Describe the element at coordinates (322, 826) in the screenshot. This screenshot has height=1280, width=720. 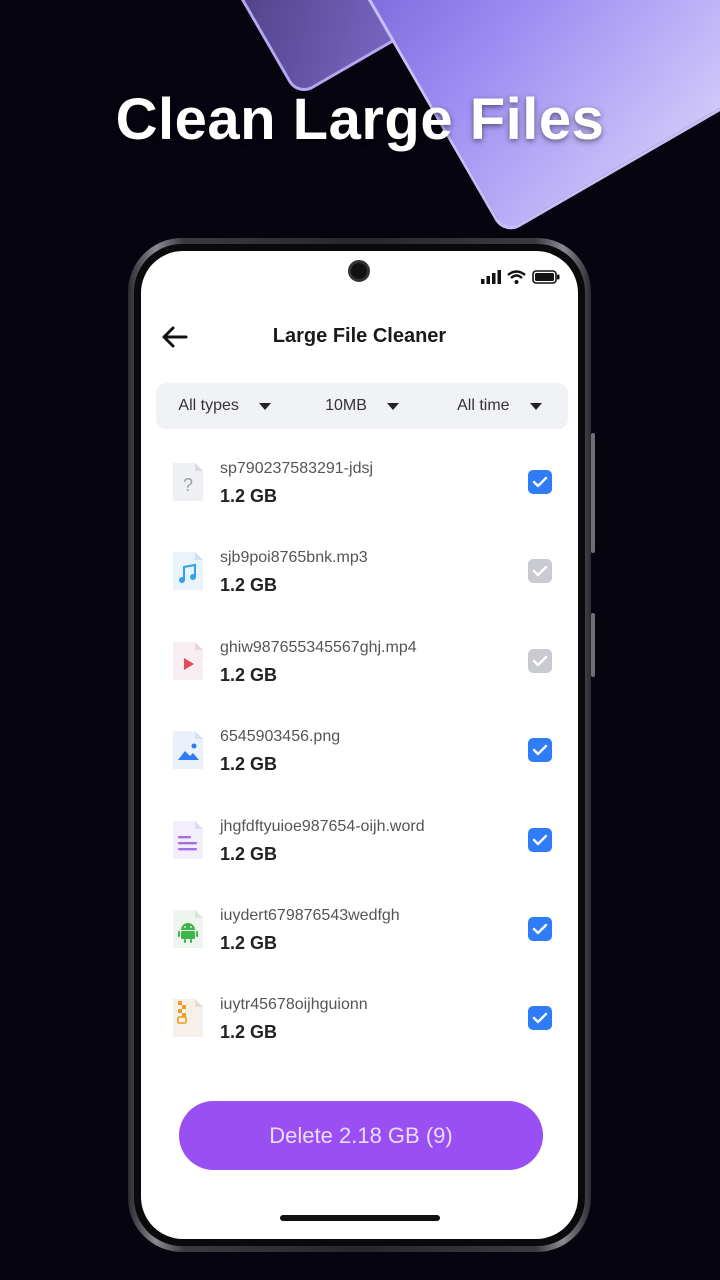
I see `file-name: jhgfdftyuioe987654-oijh.word` at that location.